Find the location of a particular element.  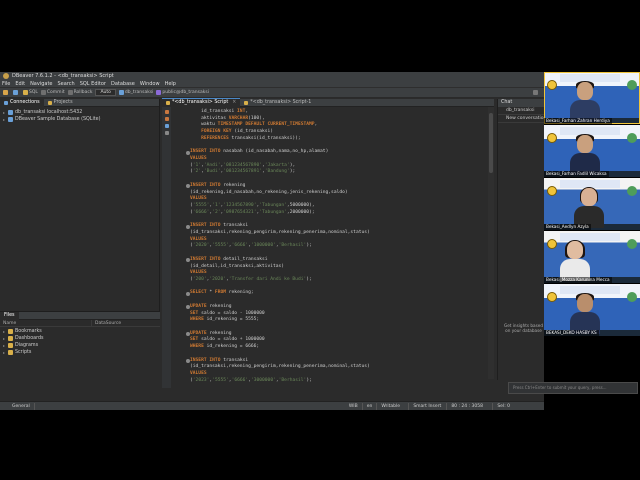

files-item-label: Diagrams is located at coordinates (27, 345).